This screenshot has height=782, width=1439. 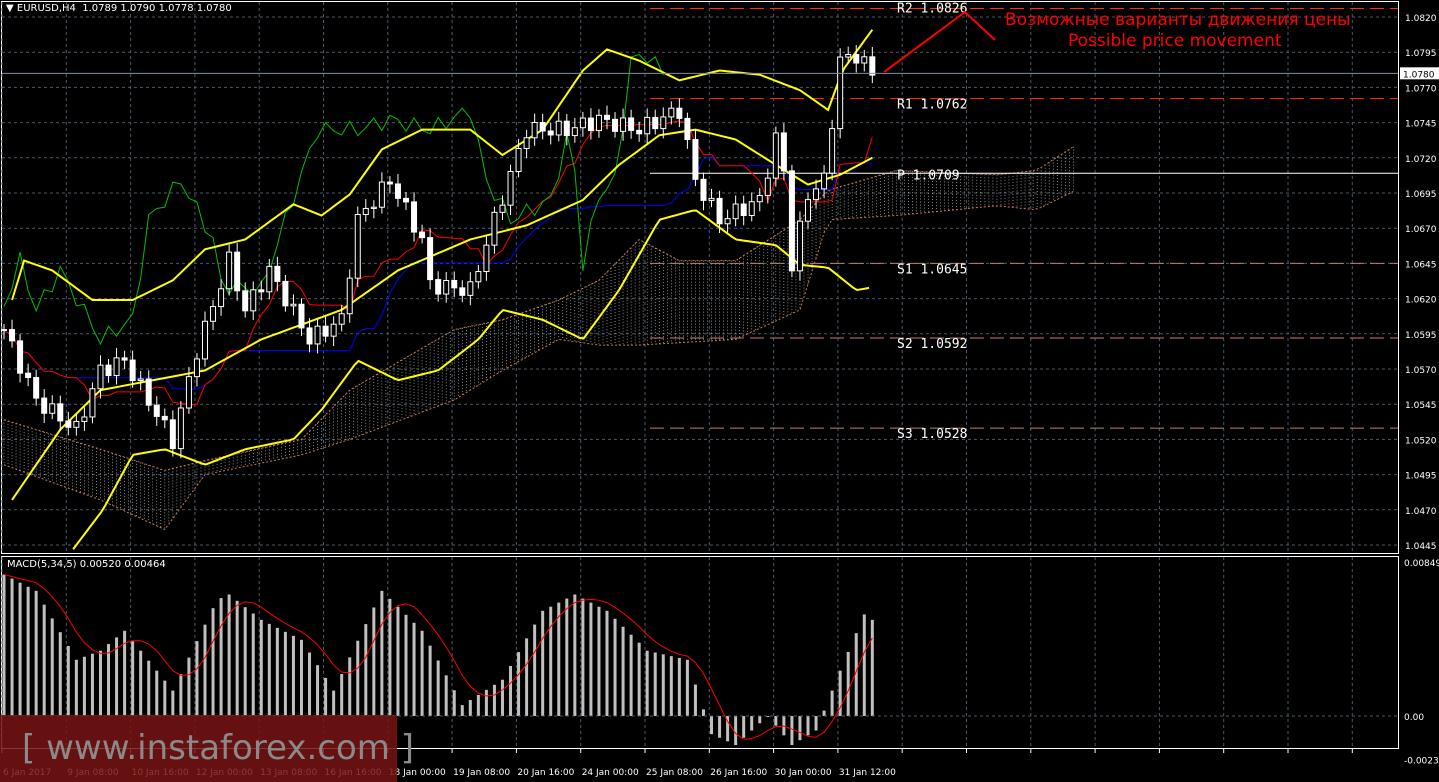 What do you see at coordinates (1421, 336) in the screenshot?
I see `y-tick-label: 1.0595` at bounding box center [1421, 336].